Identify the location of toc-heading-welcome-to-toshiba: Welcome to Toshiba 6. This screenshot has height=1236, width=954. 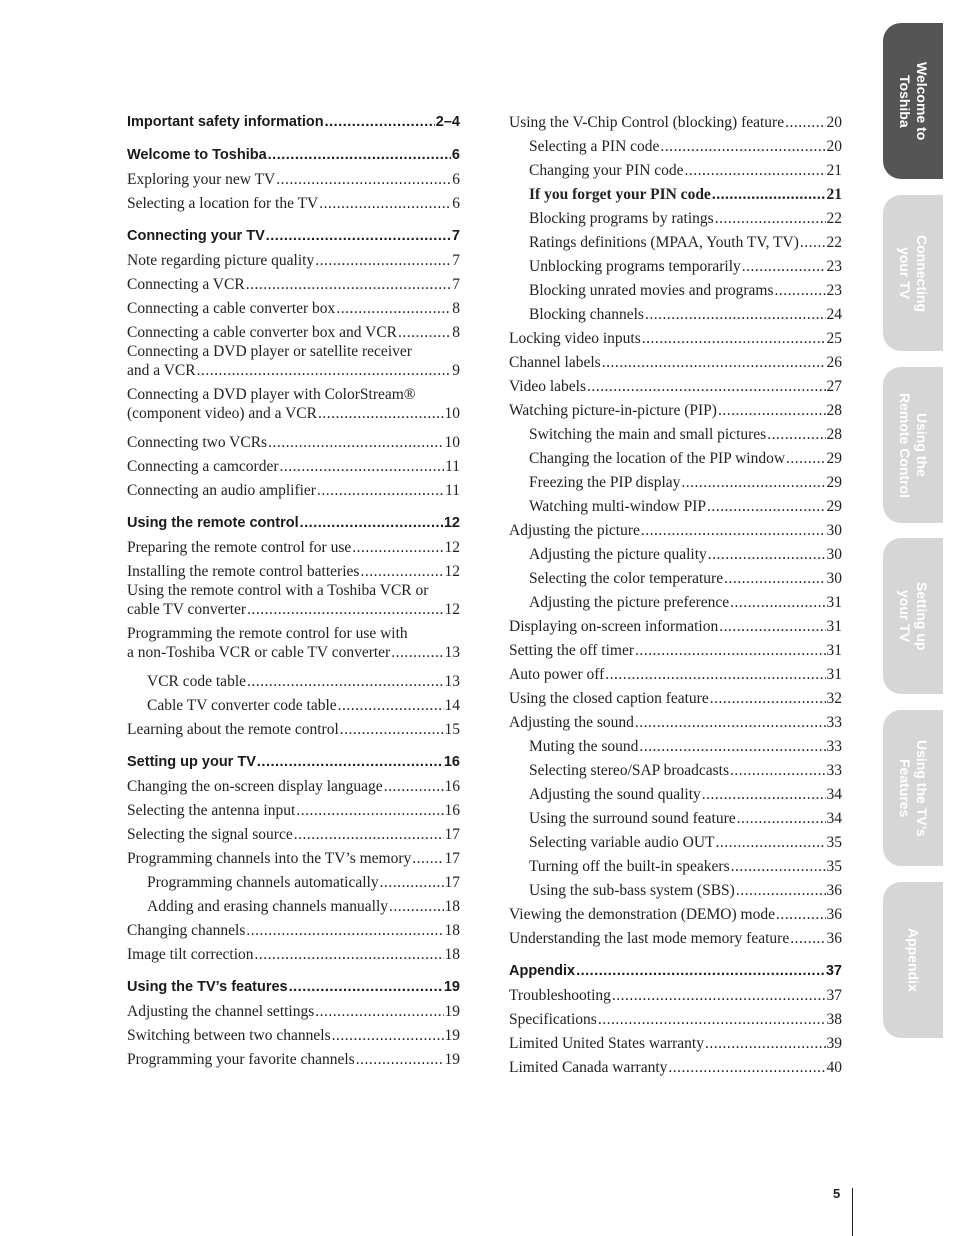
(293, 153).